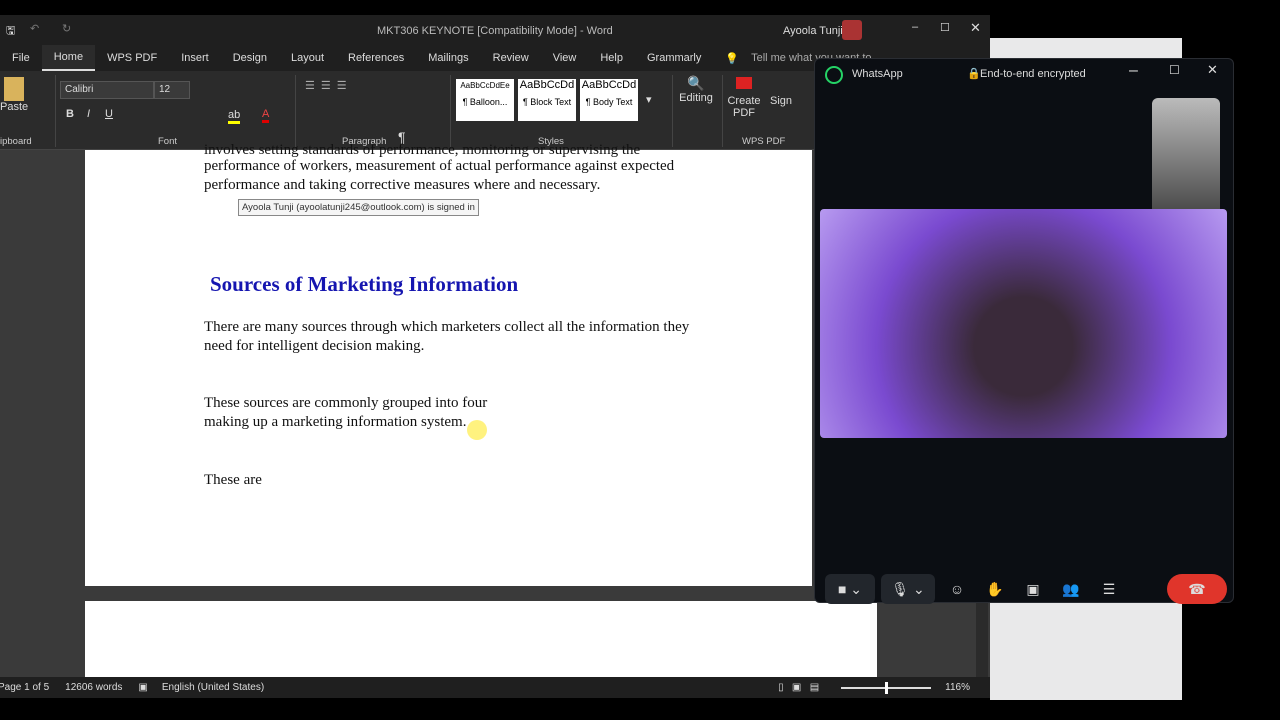 The image size is (1280, 720). I want to click on tab-references: References, so click(376, 58).